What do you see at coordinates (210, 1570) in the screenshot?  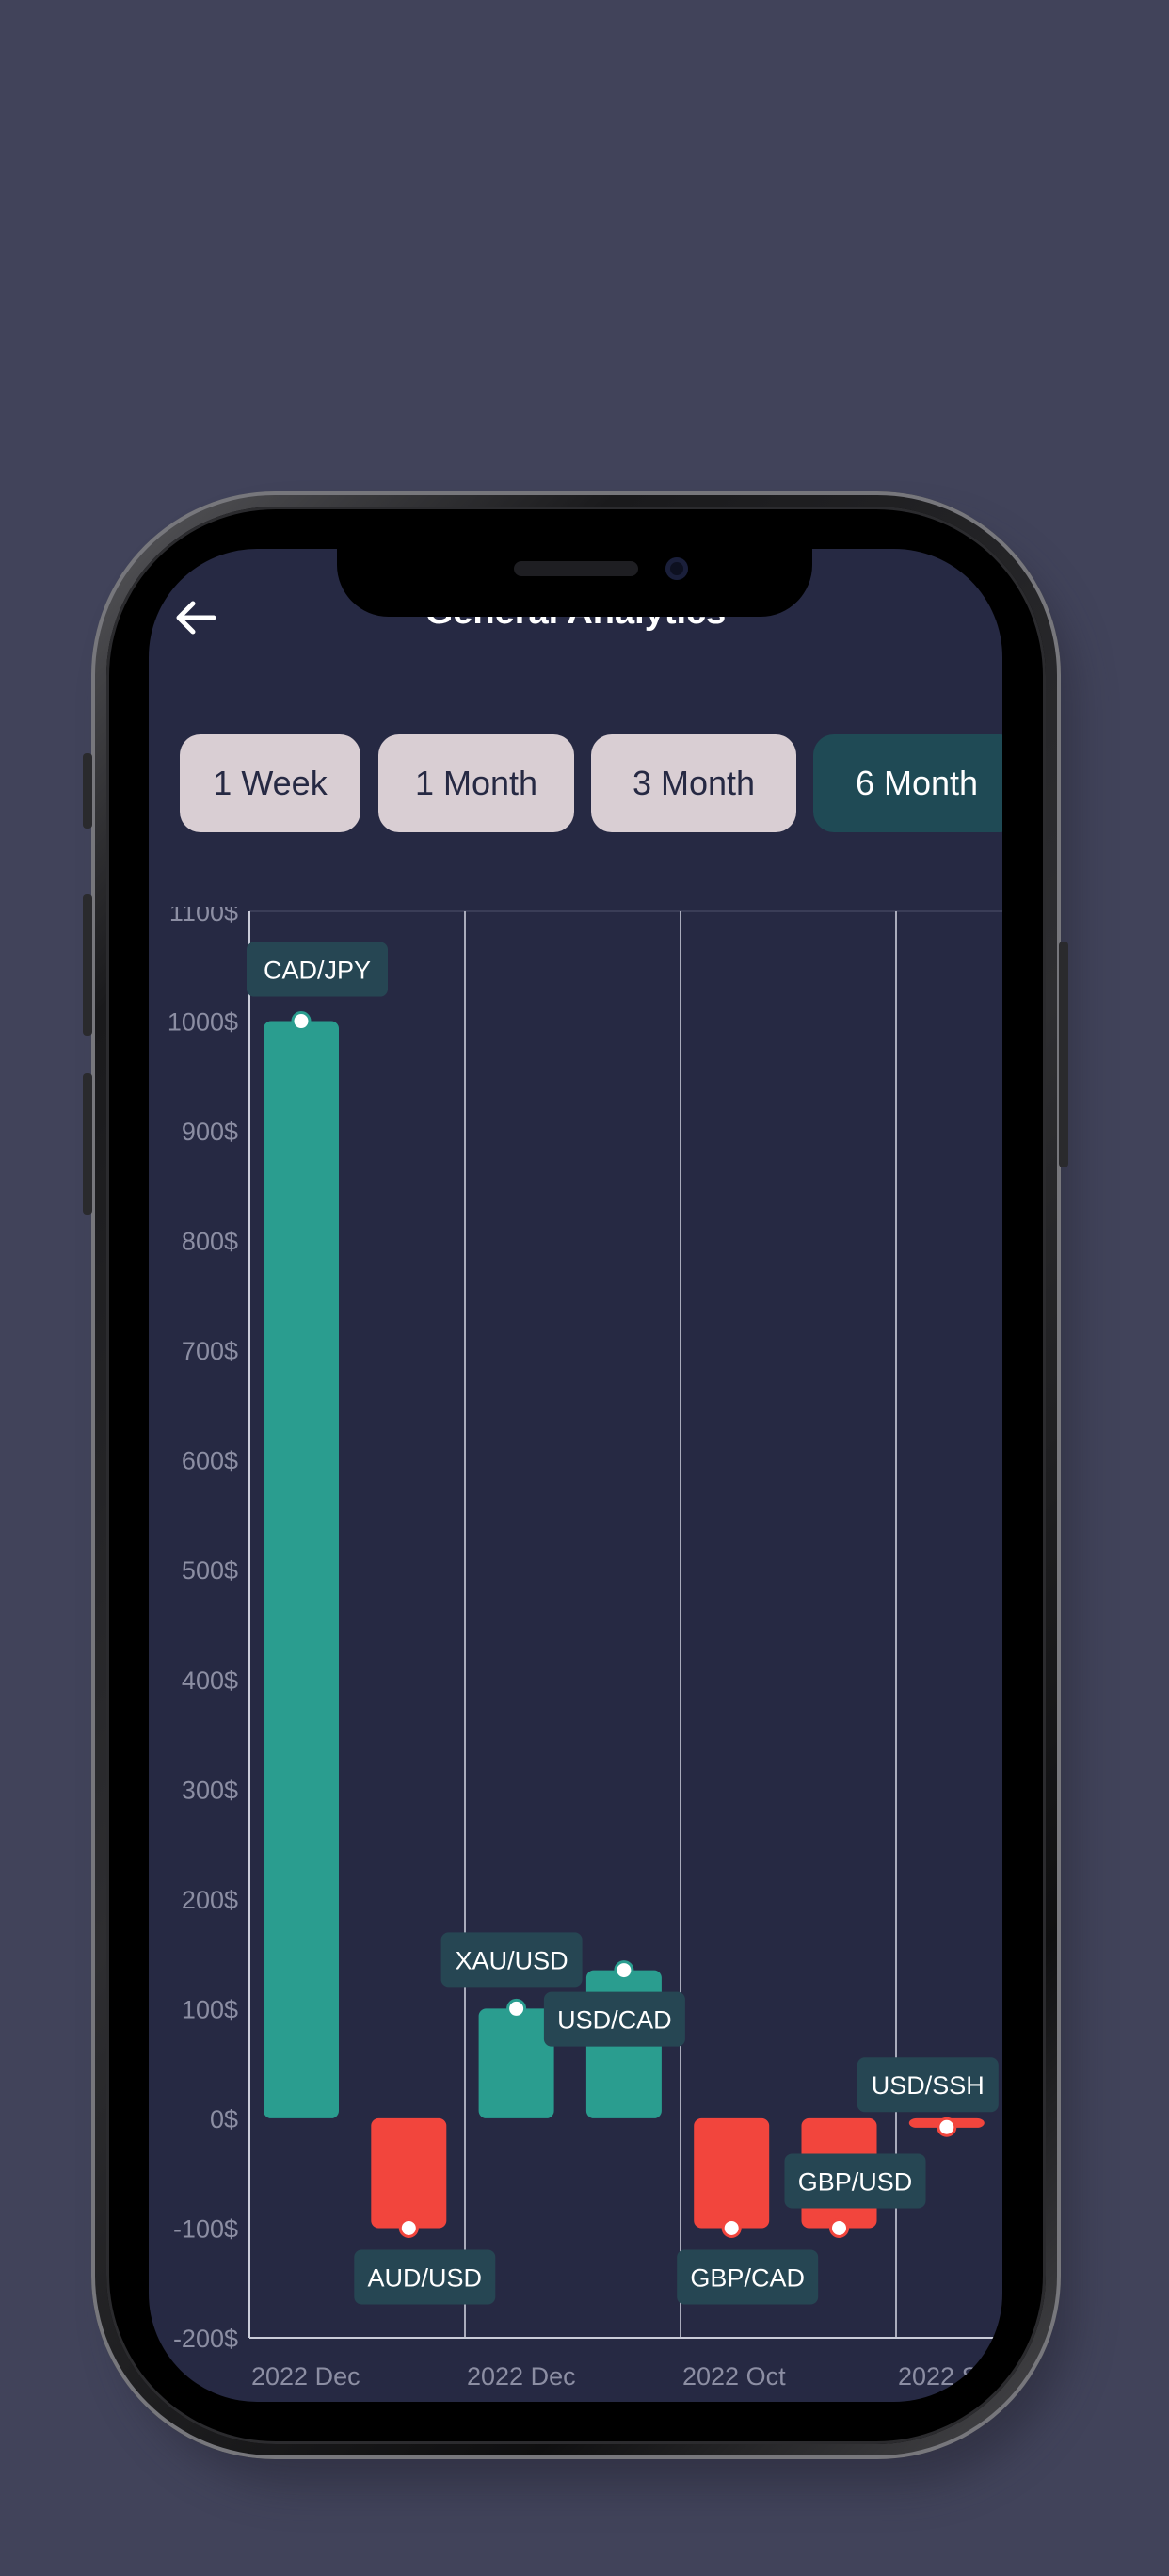 I see `y-tick-label: 500$` at bounding box center [210, 1570].